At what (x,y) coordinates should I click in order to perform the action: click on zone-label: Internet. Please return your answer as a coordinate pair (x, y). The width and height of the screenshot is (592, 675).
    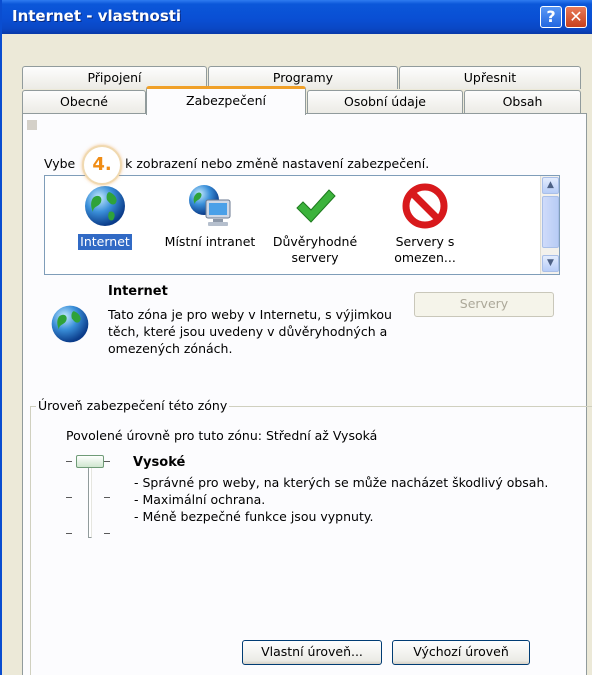
    Looking at the image, I should click on (105, 242).